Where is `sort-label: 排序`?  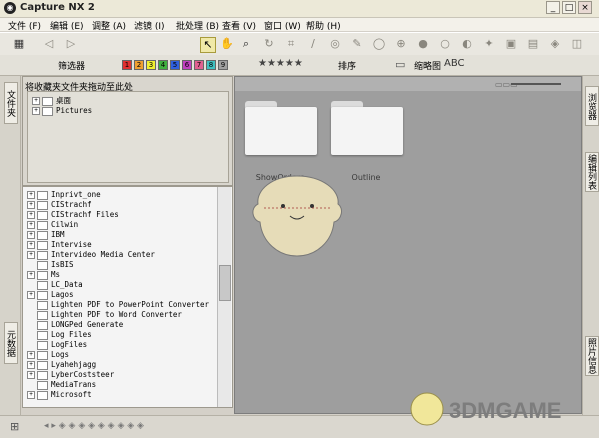
sort-label: 排序 is located at coordinates (347, 65).